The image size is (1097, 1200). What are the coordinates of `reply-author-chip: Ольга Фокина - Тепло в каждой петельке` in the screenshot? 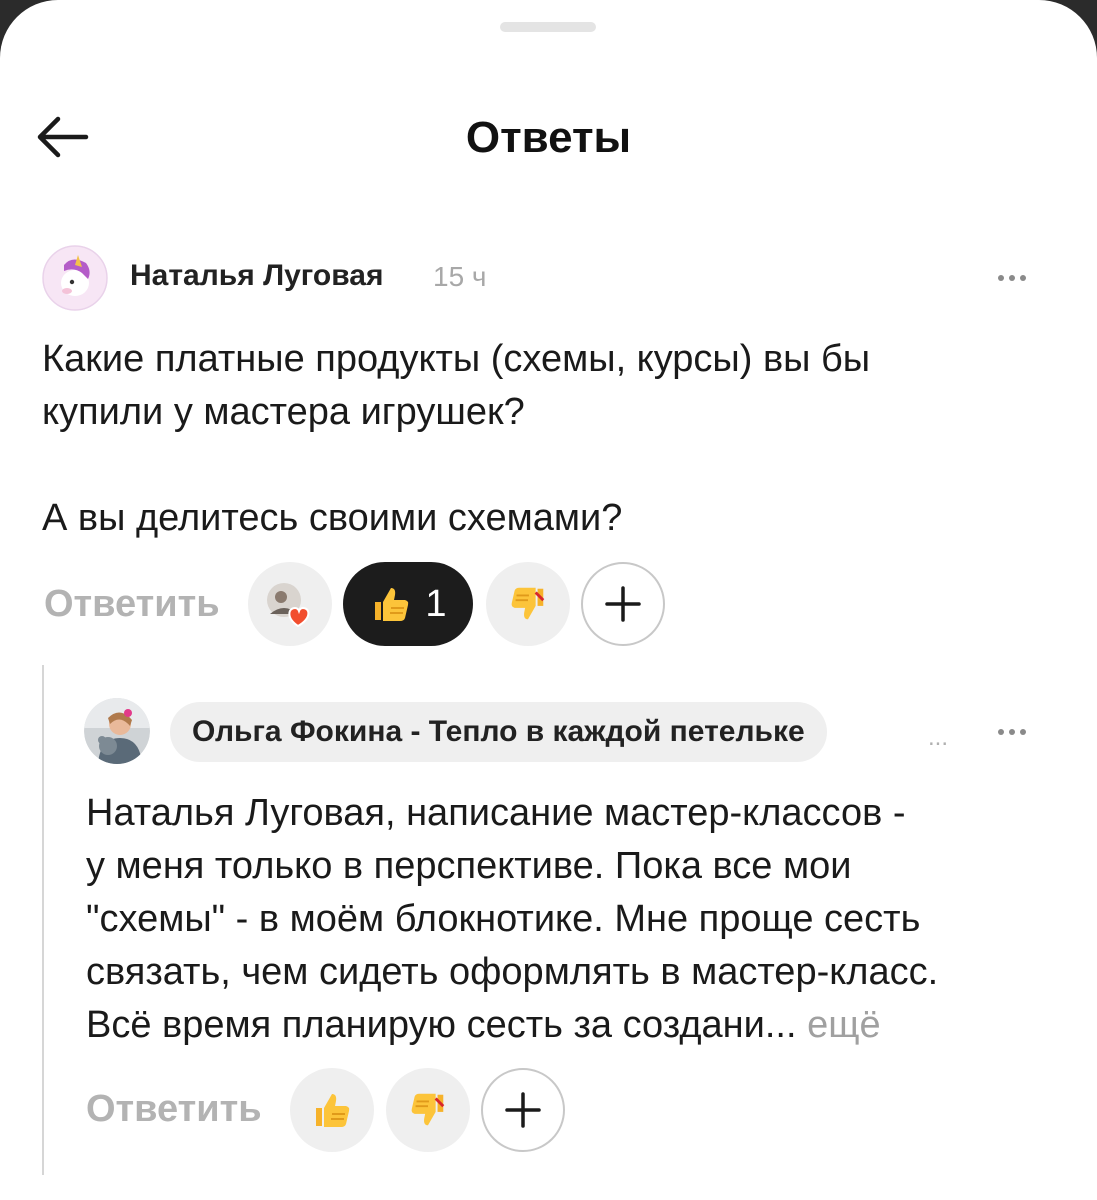 It's located at (498, 732).